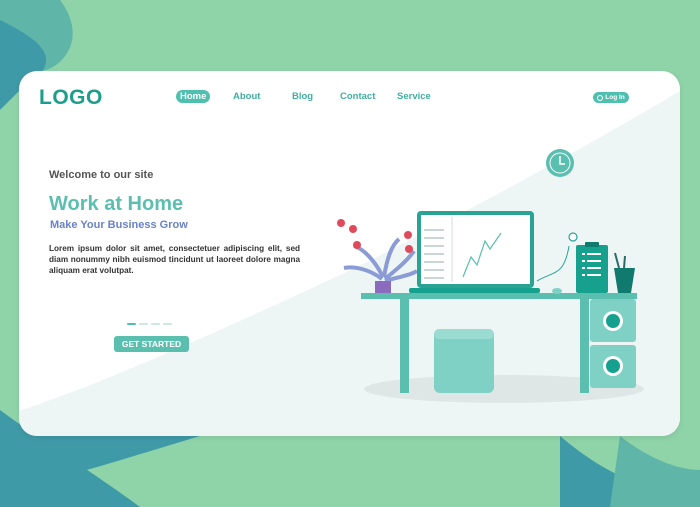  What do you see at coordinates (624, 272) in the screenshot?
I see `pen-holder-icon` at bounding box center [624, 272].